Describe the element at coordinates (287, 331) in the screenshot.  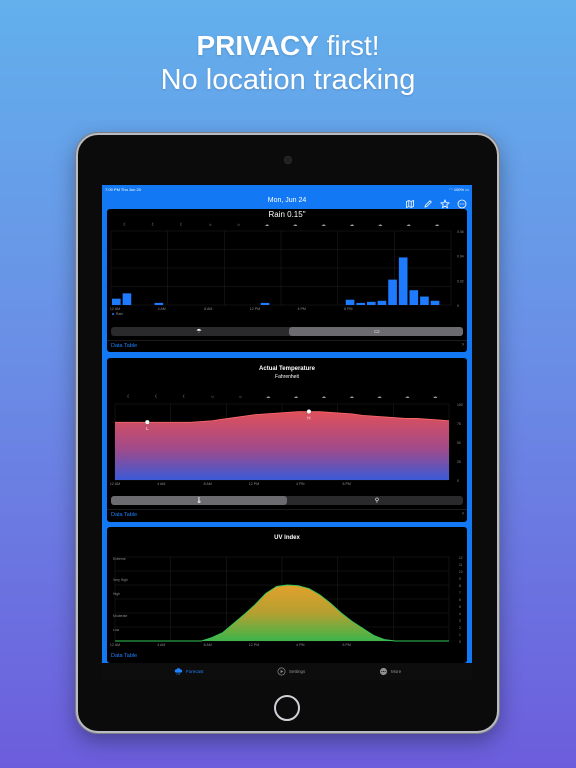
I see `rain-segmented-control: ☂ ▭` at that location.